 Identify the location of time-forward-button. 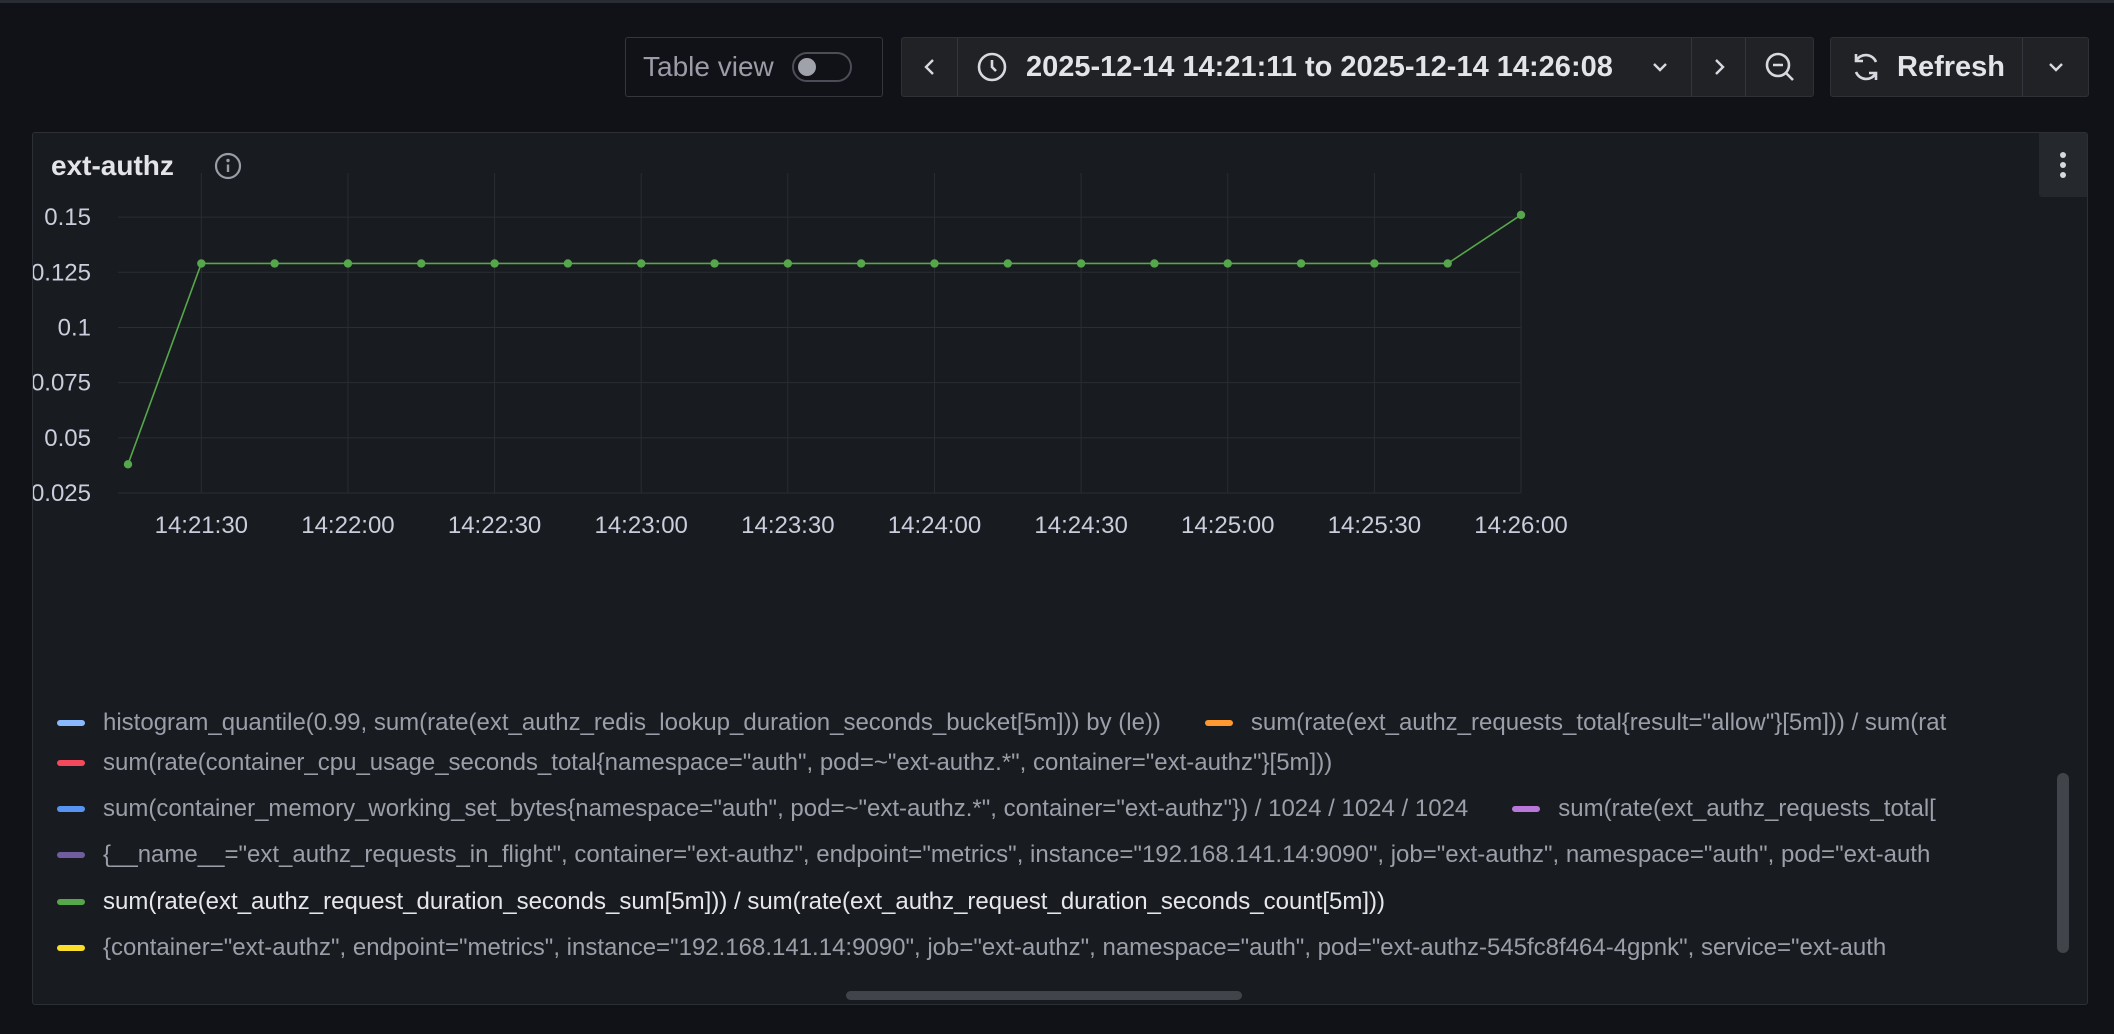
(1719, 67).